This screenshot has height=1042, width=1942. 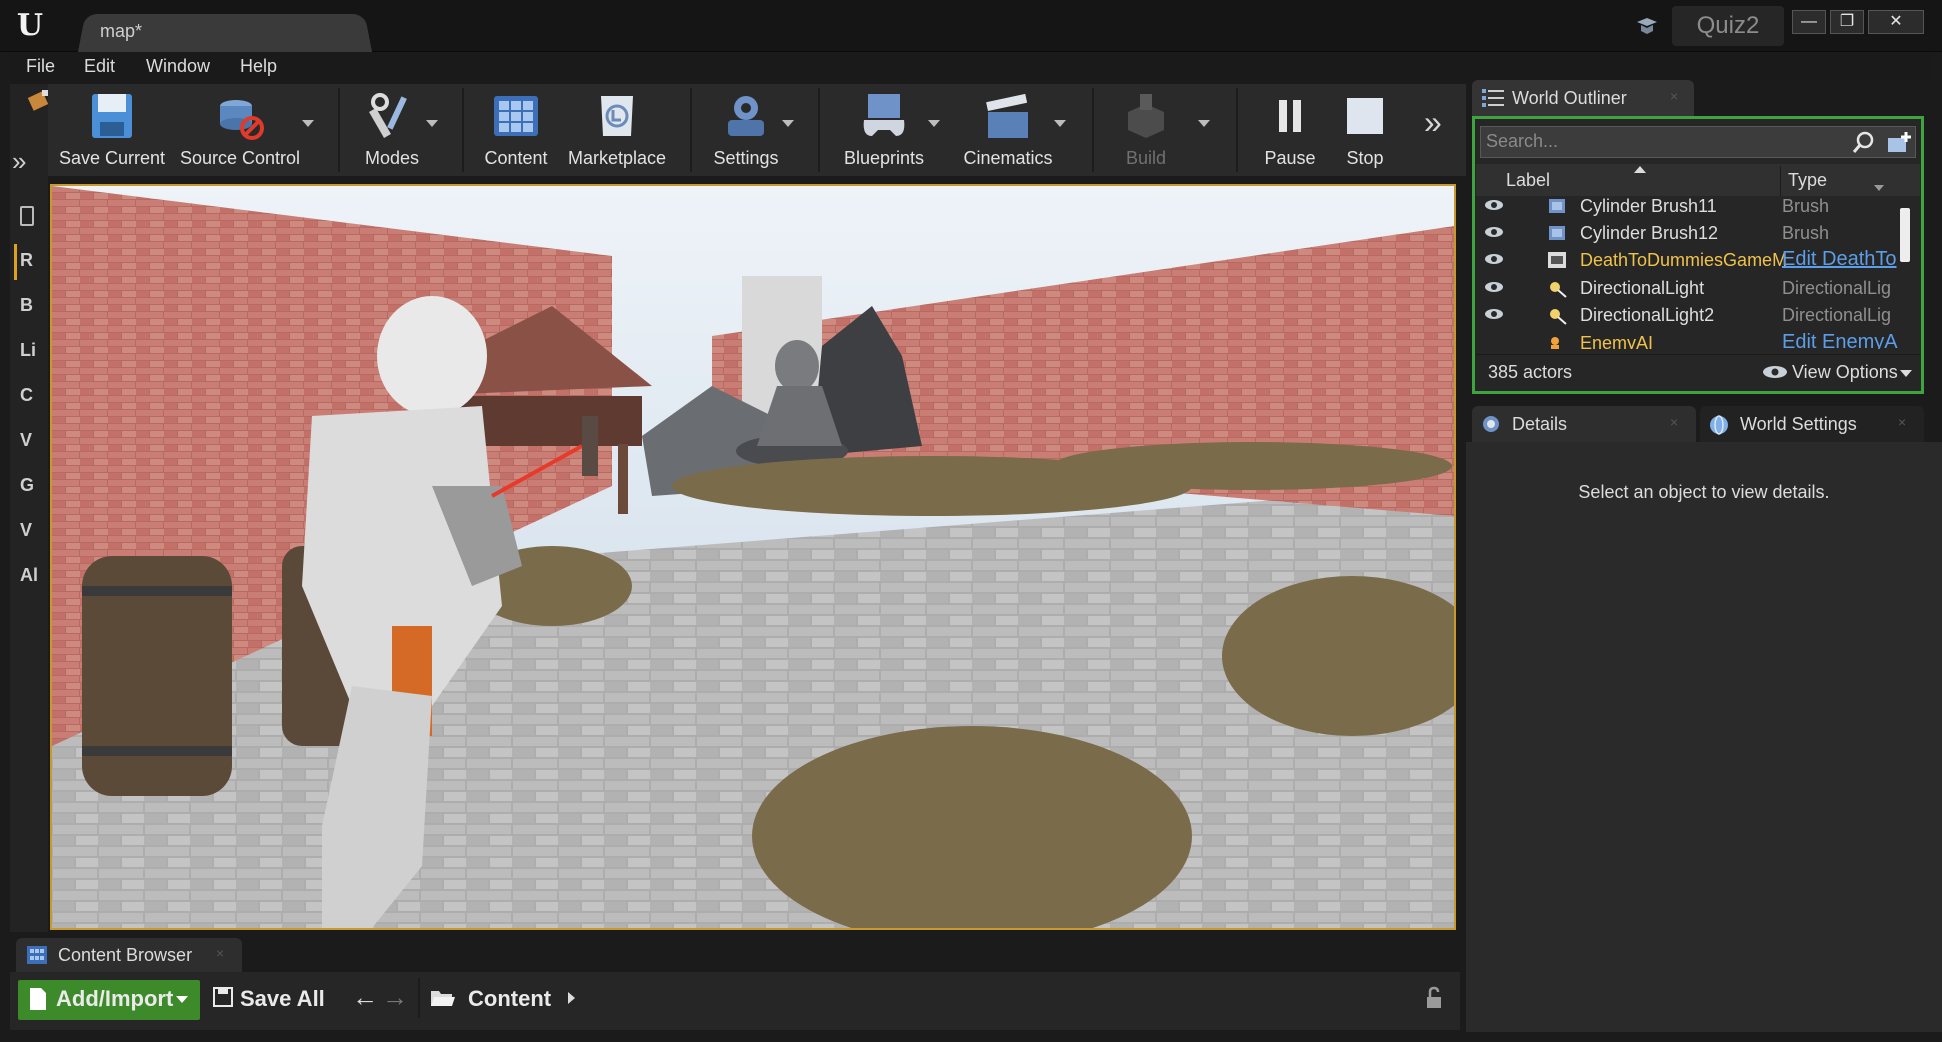 I want to click on row-label: DirectionalLight2, so click(x=1647, y=315).